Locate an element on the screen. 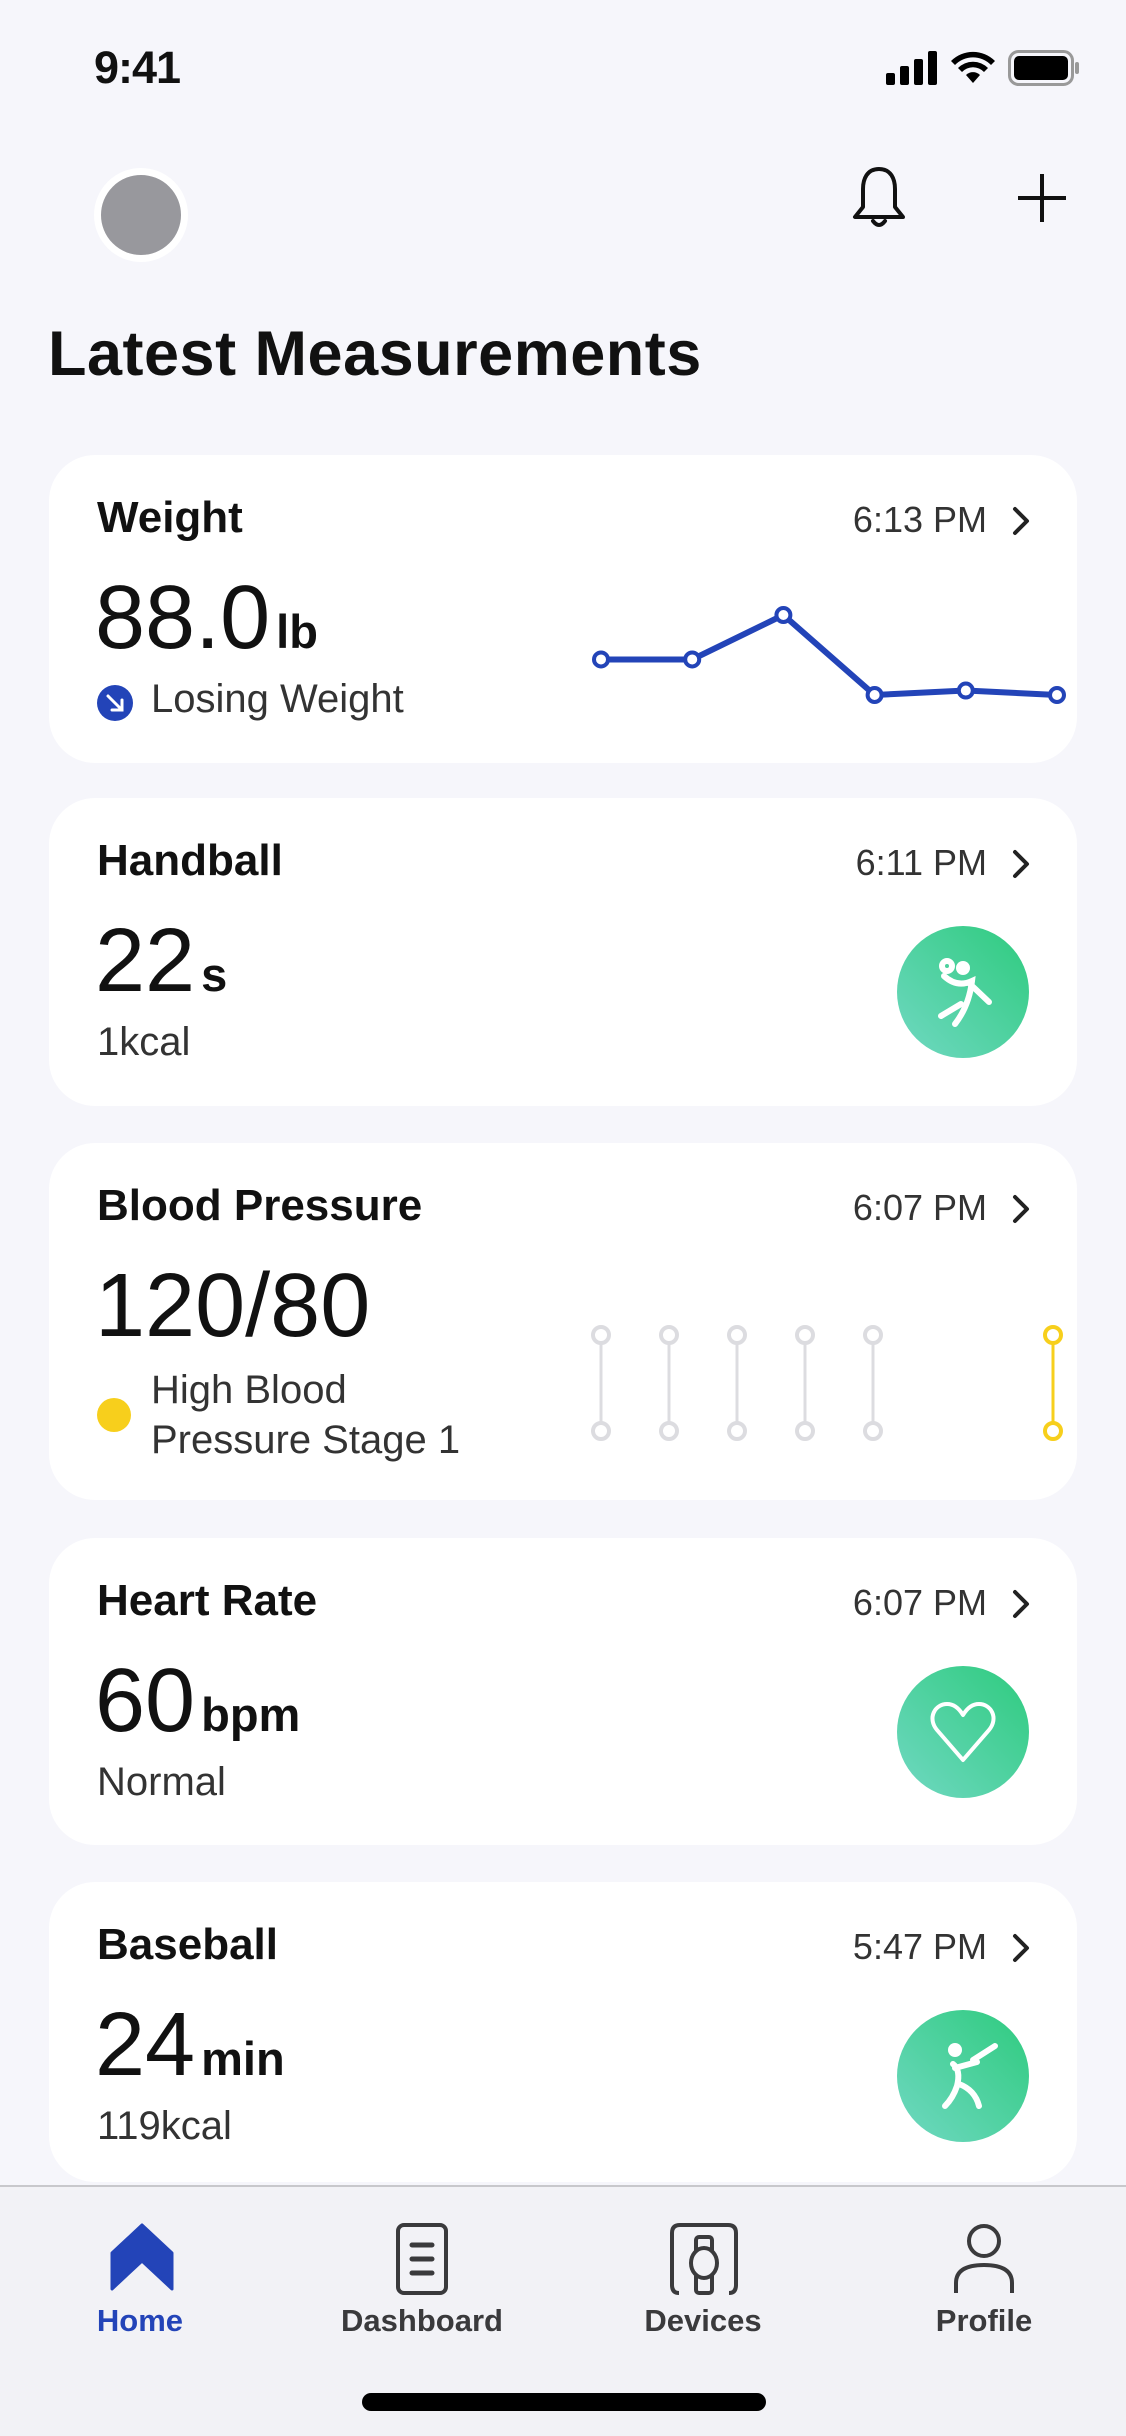 Image resolution: width=1126 pixels, height=2436 pixels. card-time: 5:47 PM is located at coordinates (919, 1946).